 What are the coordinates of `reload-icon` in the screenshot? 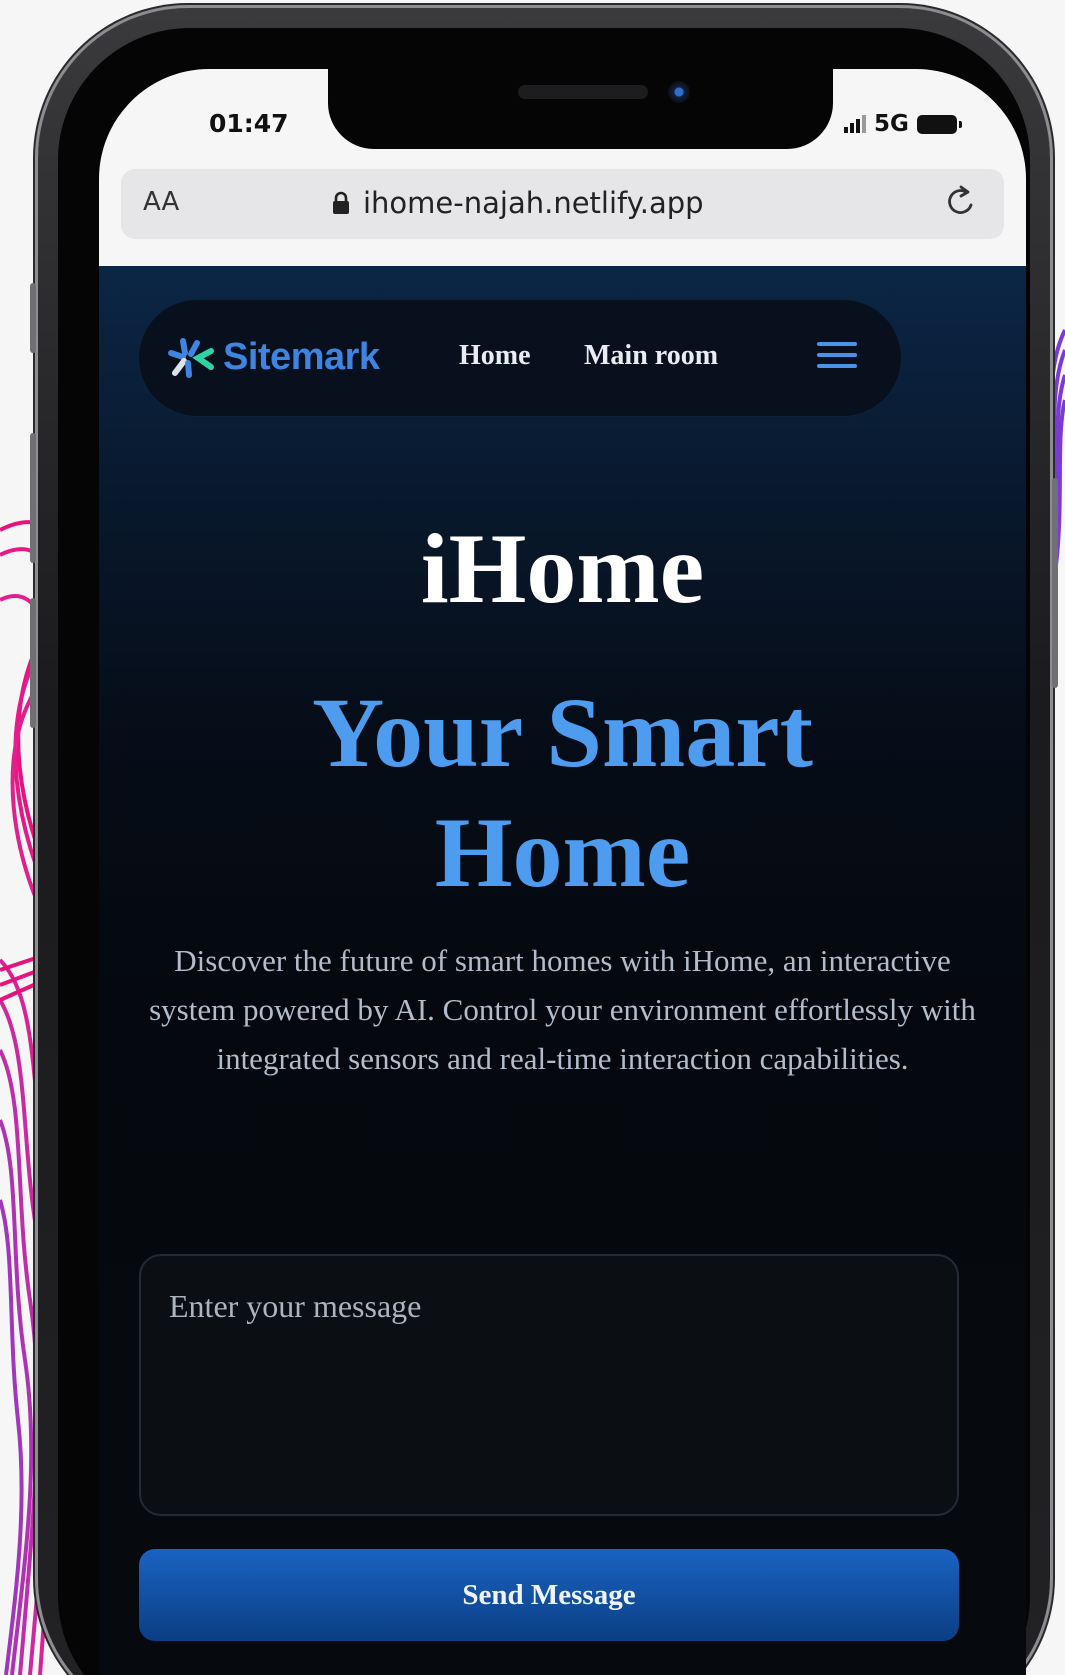 It's located at (961, 203).